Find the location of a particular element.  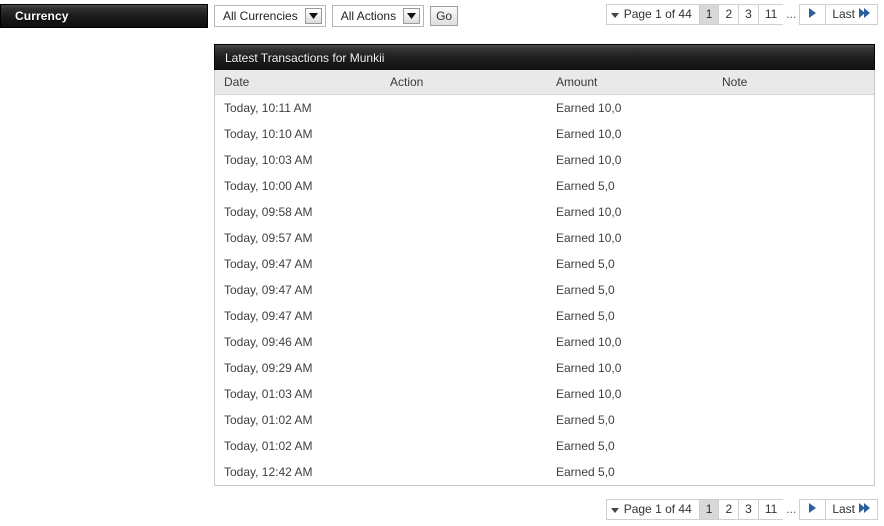

table-row: Today, 09:58 AM Earned 10,0 is located at coordinates (544, 212).